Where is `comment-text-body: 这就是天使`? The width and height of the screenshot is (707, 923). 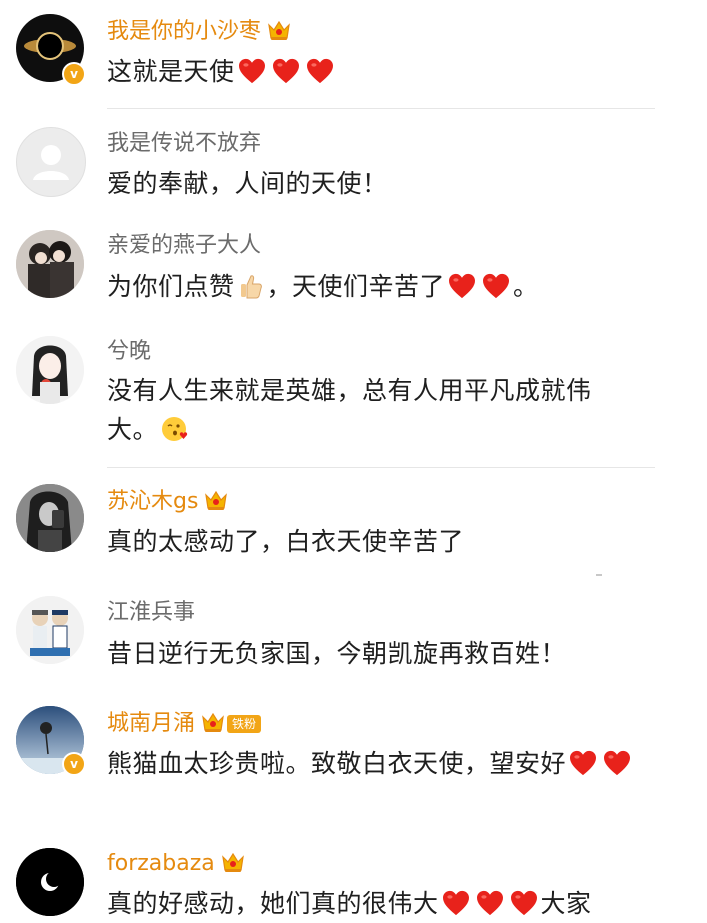
comment-text-body: 这就是天使 is located at coordinates (171, 71).